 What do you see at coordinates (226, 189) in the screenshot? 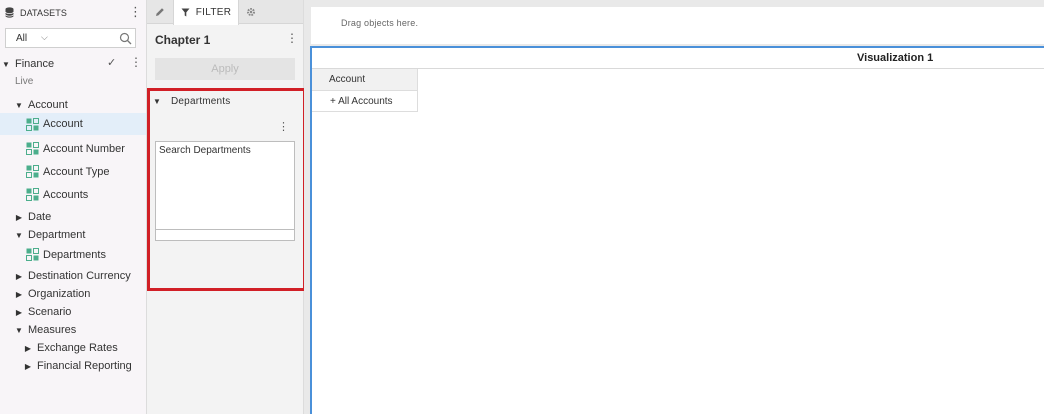
I see `highlight-box` at bounding box center [226, 189].